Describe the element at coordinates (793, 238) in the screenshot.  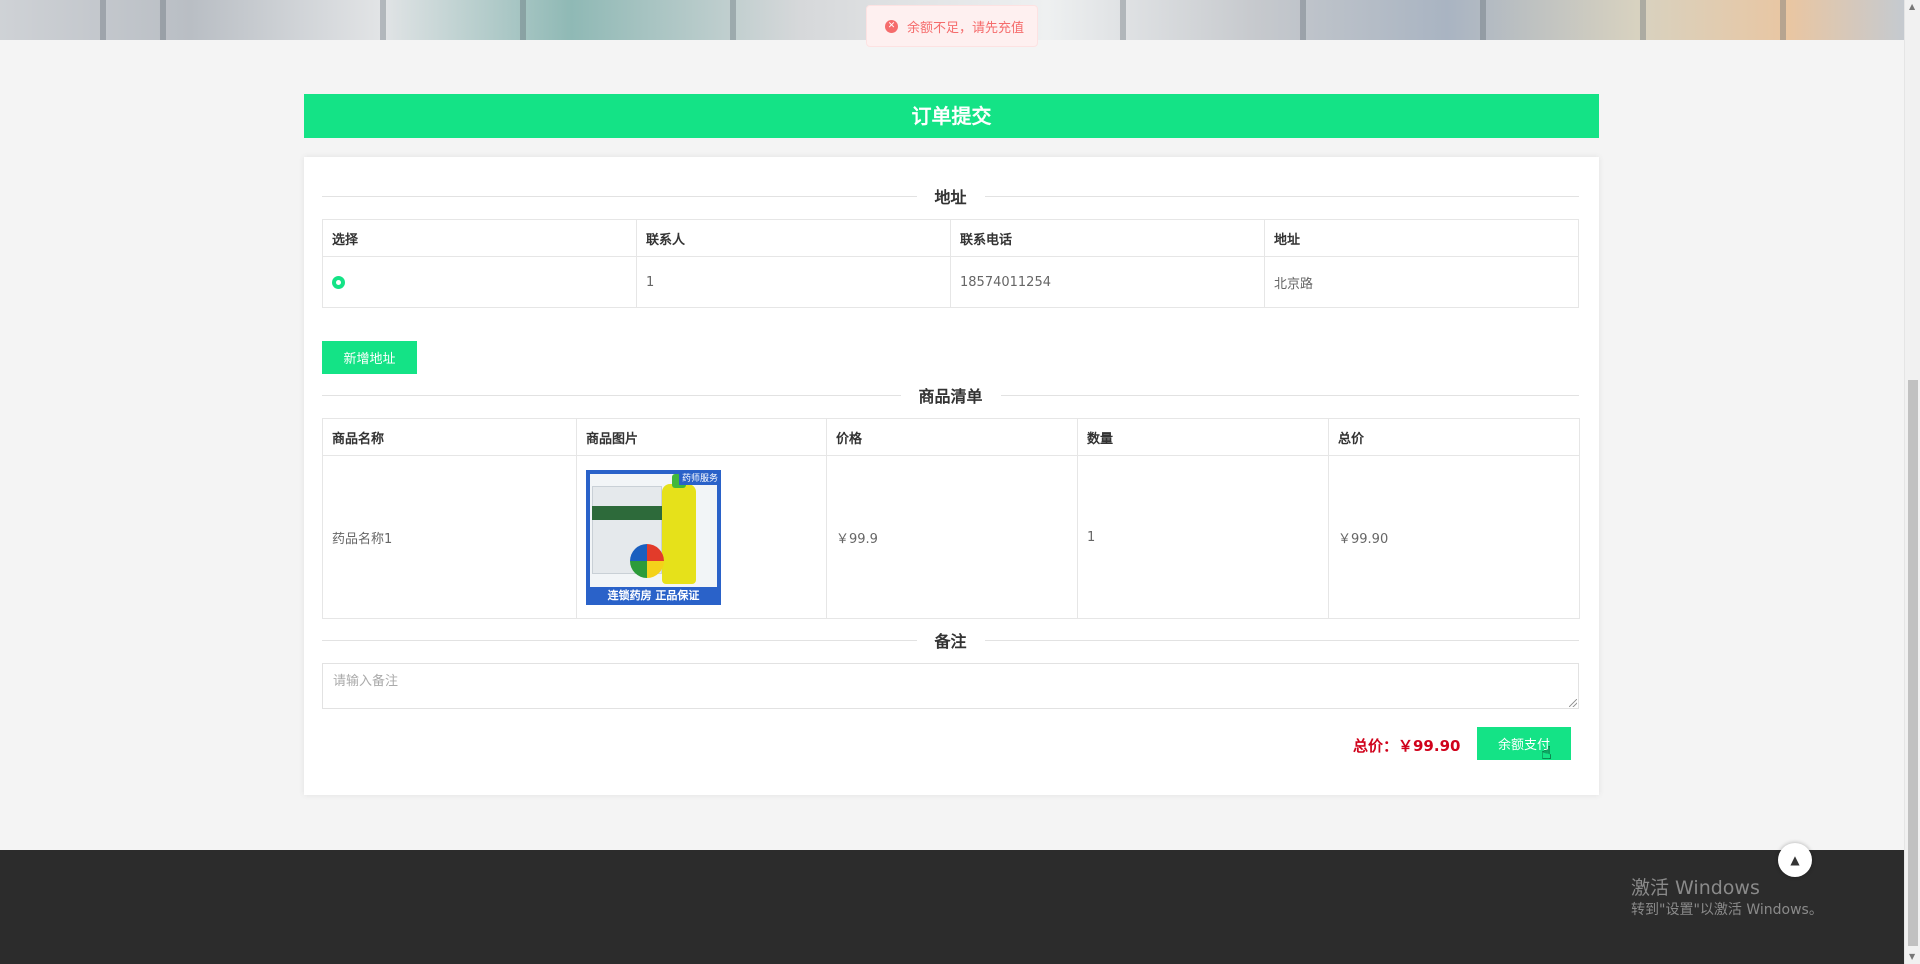
I see `column-header-contact: 联系人` at that location.